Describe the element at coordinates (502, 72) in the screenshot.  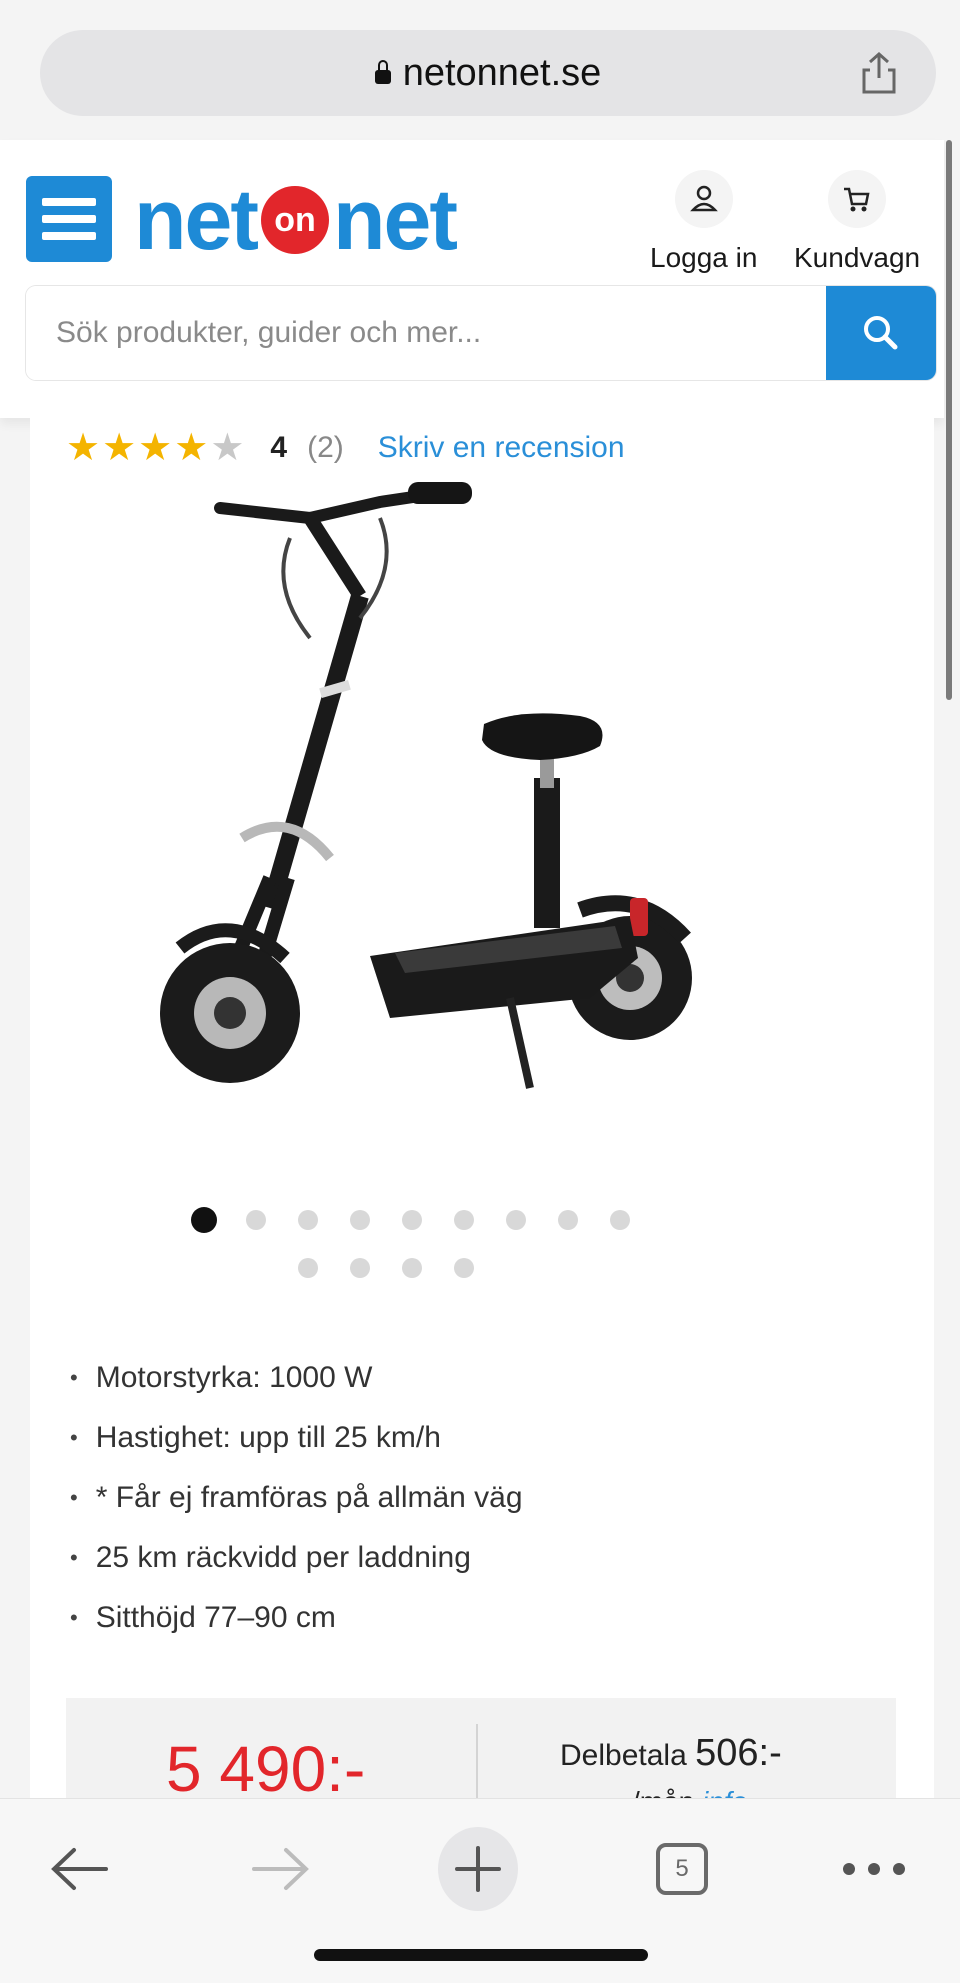
I see `url-text: netonnet.se` at that location.